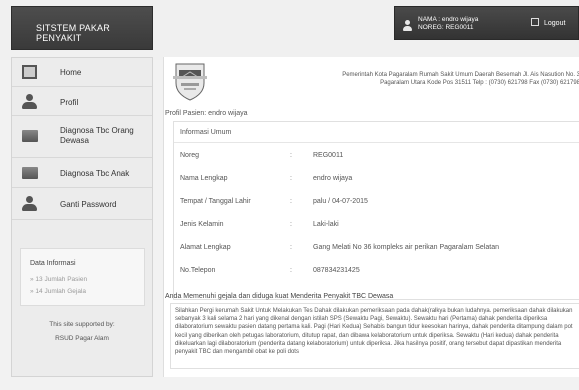 The height and width of the screenshot is (390, 579). What do you see at coordinates (535, 22) in the screenshot?
I see `logout-icon` at bounding box center [535, 22].